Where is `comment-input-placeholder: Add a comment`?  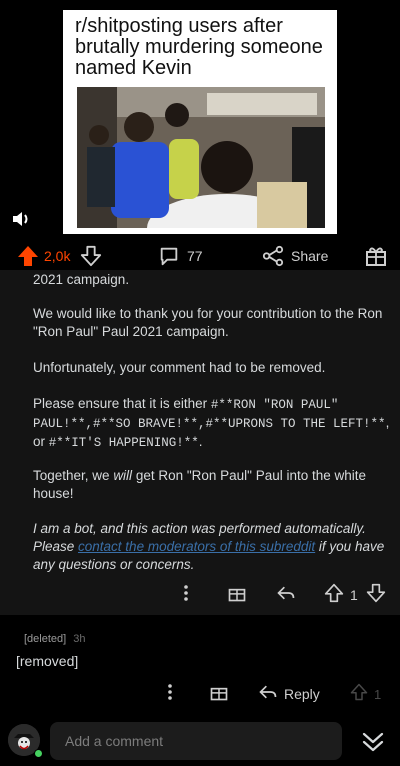
comment-input-placeholder: Add a comment is located at coordinates (114, 741).